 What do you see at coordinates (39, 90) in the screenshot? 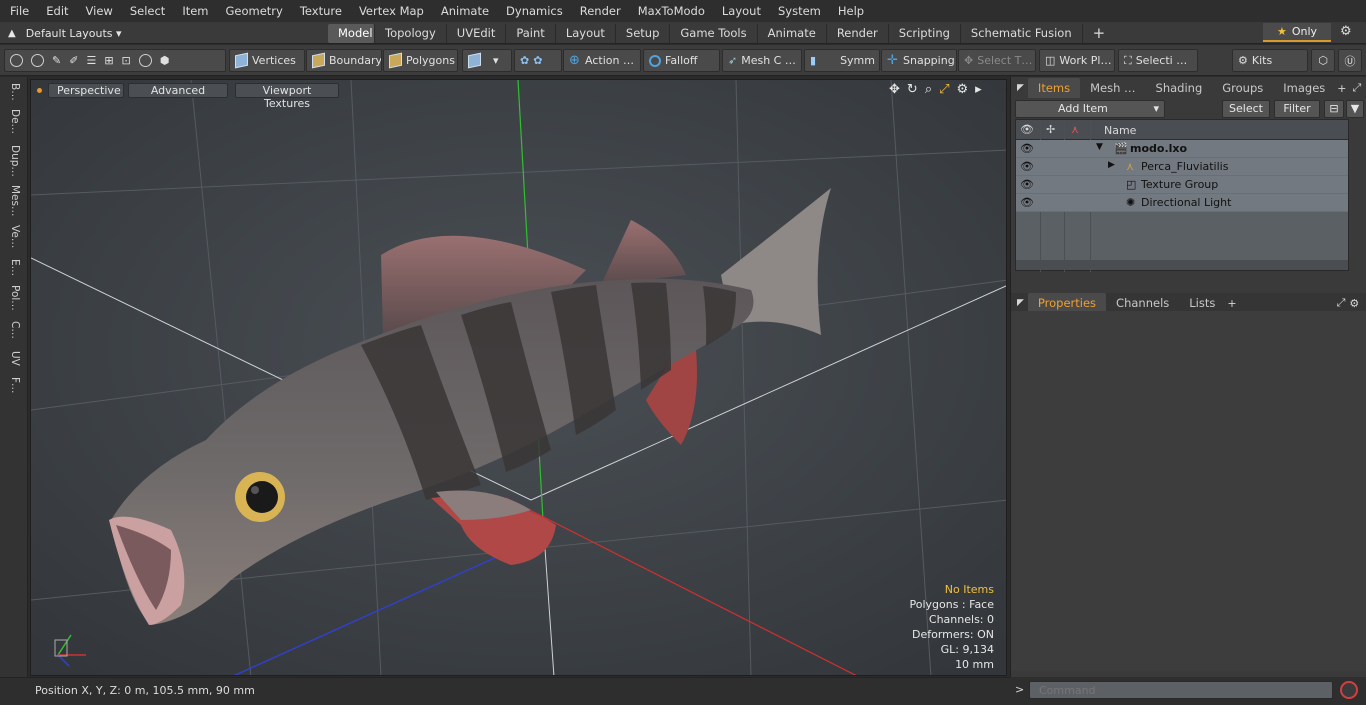
I see `viewport-menu-dot` at bounding box center [39, 90].